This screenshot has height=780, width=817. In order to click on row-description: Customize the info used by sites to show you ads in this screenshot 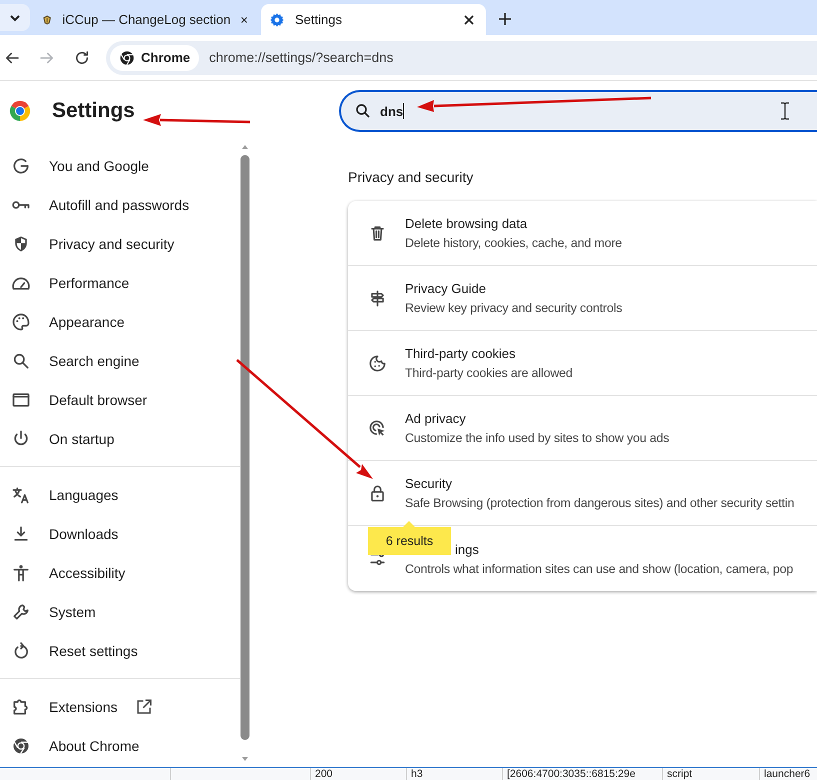, I will do `click(537, 438)`.